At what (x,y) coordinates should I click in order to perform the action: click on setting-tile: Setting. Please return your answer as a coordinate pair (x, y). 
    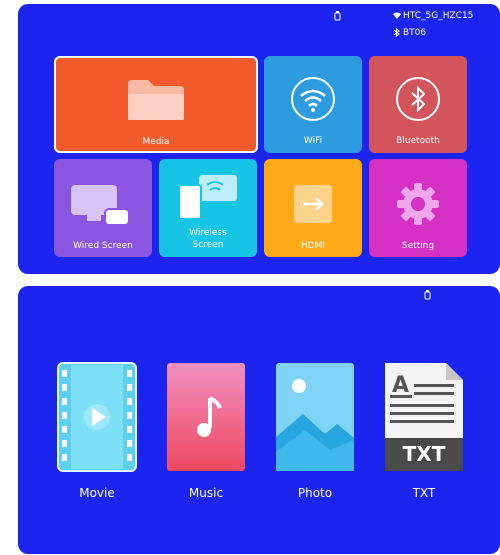
    Looking at the image, I should click on (418, 208).